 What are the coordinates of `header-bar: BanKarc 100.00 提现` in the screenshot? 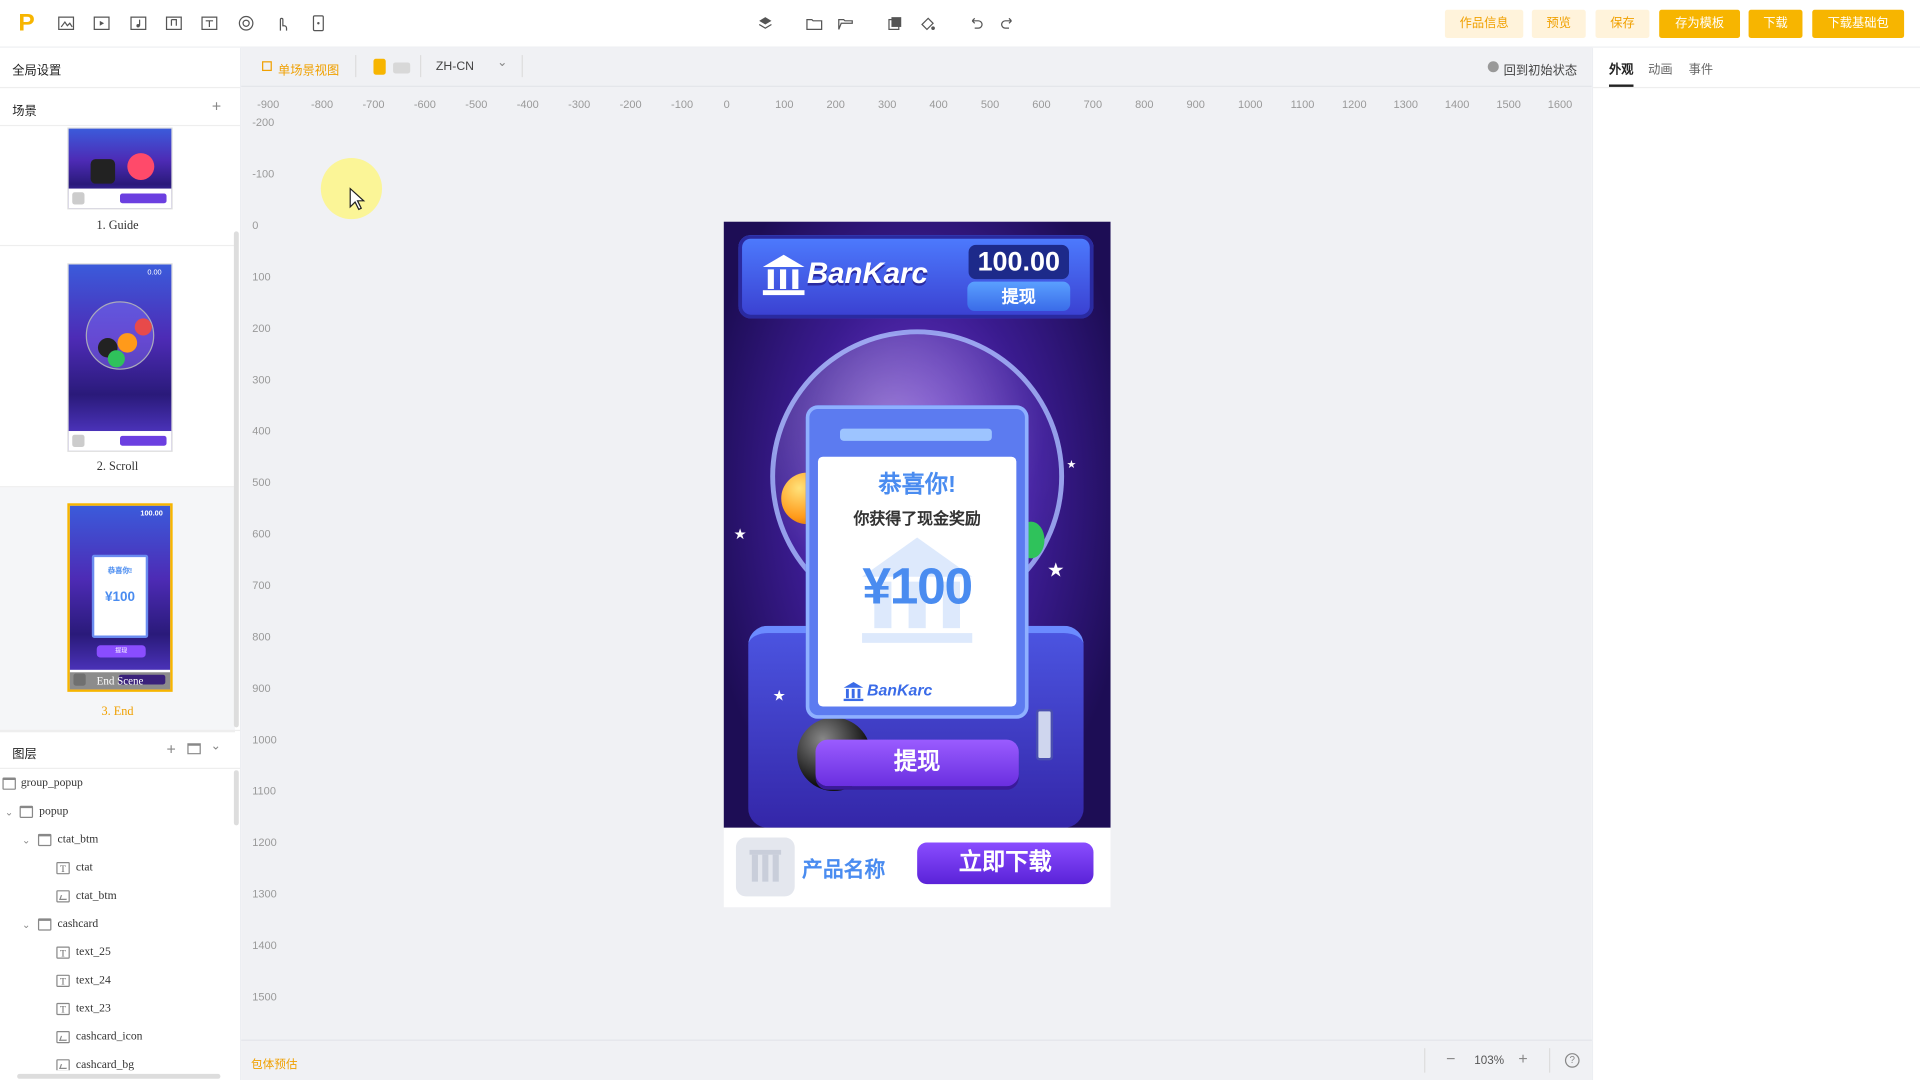 It's located at (916, 277).